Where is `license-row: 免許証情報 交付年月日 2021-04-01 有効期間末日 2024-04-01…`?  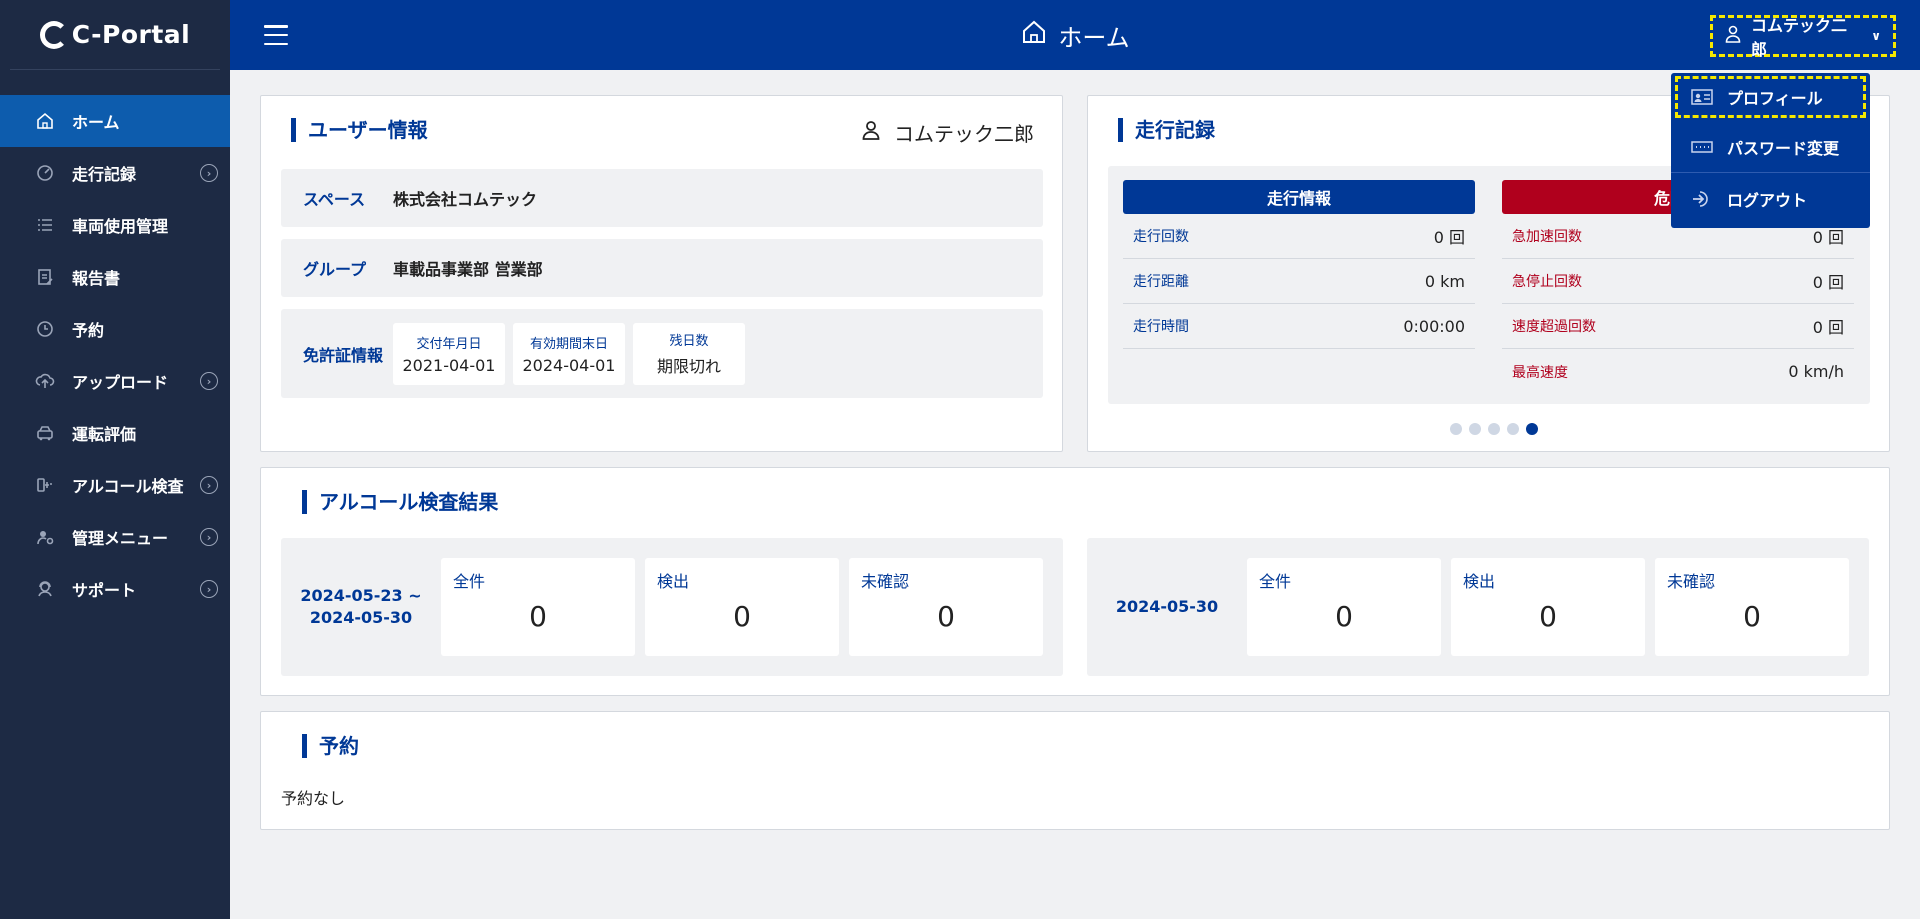 license-row: 免許証情報 交付年月日 2021-04-01 有効期間末日 2024-04-01… is located at coordinates (662, 353).